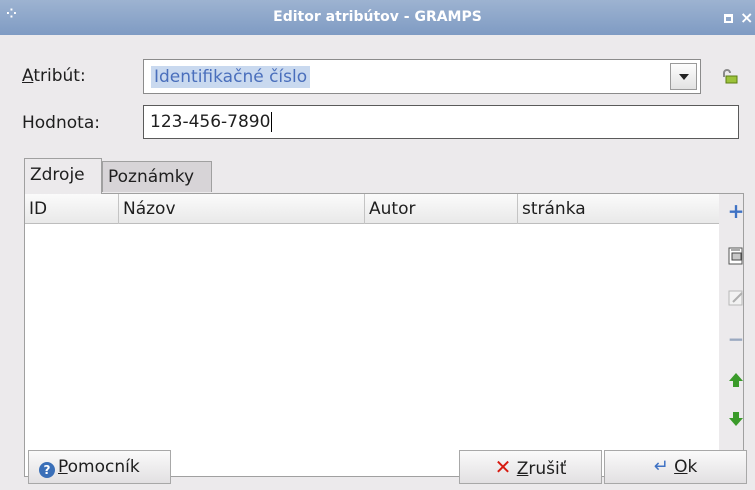 Image resolution: width=755 pixels, height=490 pixels. Describe the element at coordinates (736, 419) in the screenshot. I see `move-down-icon` at that location.